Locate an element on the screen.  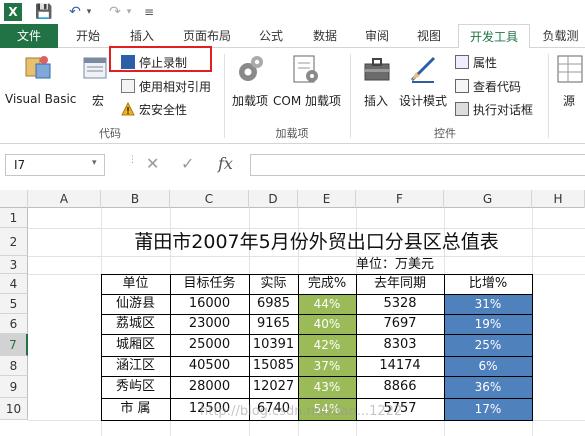
visual-basic-button: Visual Basic is located at coordinates (40, 99).